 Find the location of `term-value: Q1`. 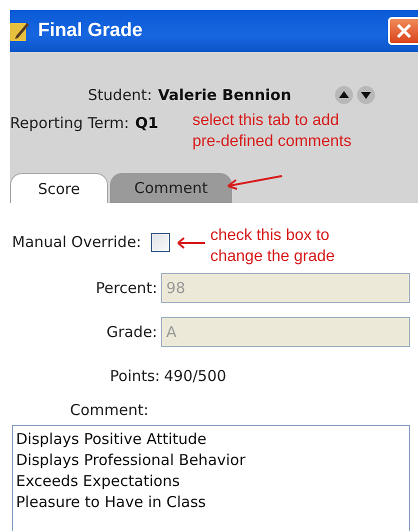

term-value: Q1 is located at coordinates (146, 123).